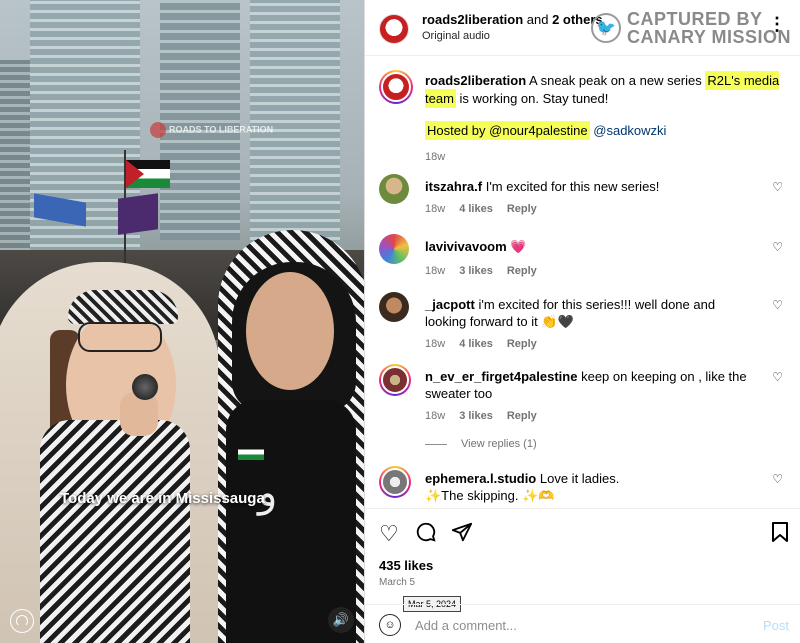 The height and width of the screenshot is (643, 800). I want to click on comment-username: _jacpott, so click(450, 304).